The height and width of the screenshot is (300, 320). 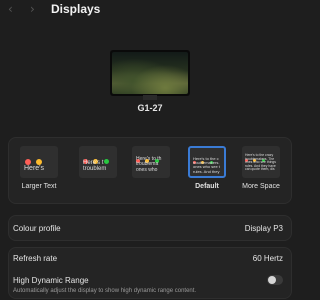 I want to click on refresh-rate-label: Refresh rate, so click(x=35, y=258).